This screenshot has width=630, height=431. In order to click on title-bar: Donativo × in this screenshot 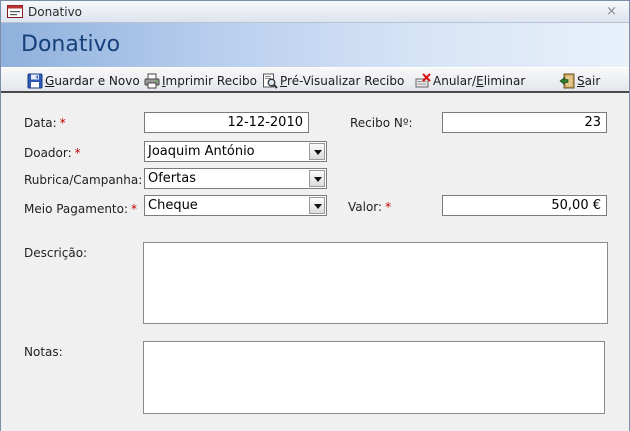, I will do `click(315, 12)`.